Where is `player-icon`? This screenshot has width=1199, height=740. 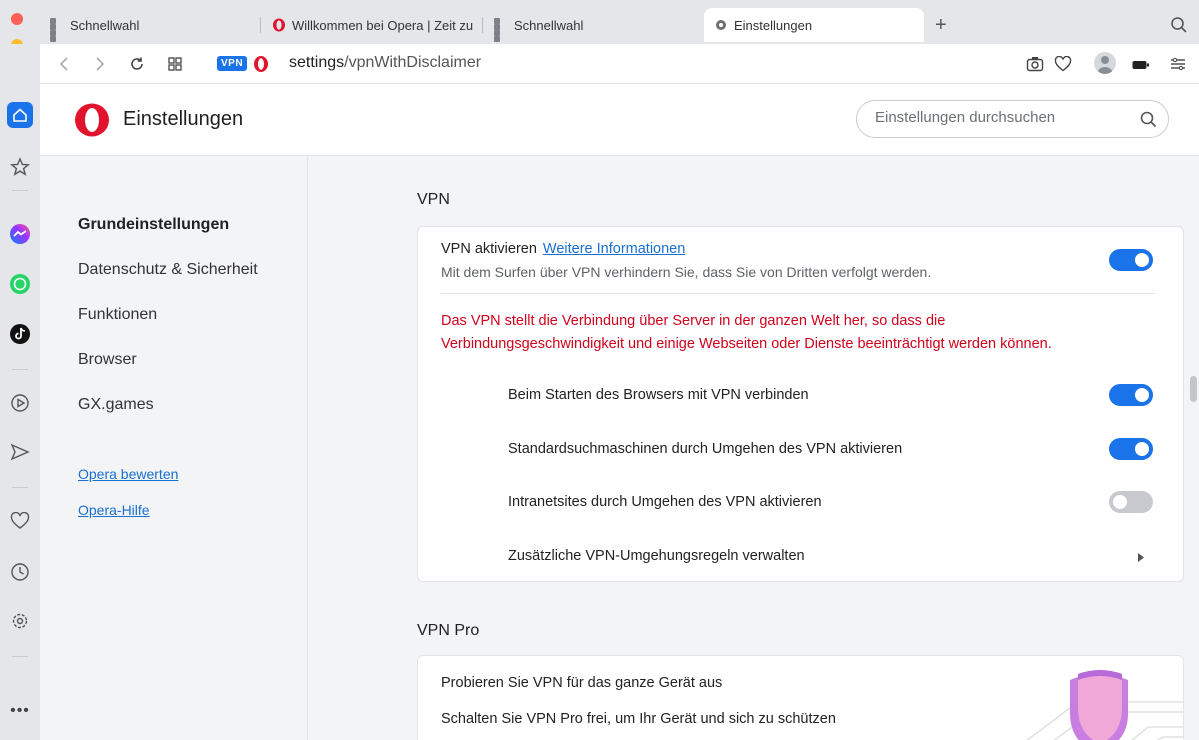
player-icon is located at coordinates (20, 403).